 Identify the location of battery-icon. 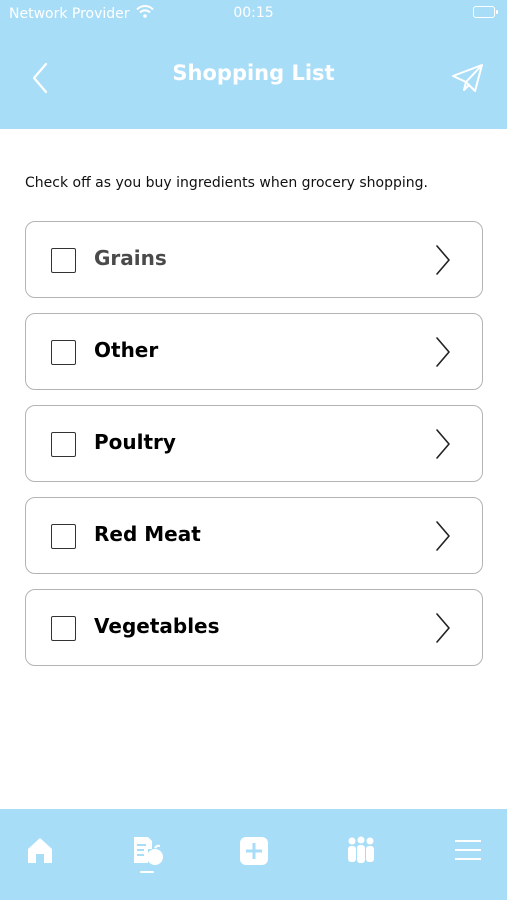
(485, 12).